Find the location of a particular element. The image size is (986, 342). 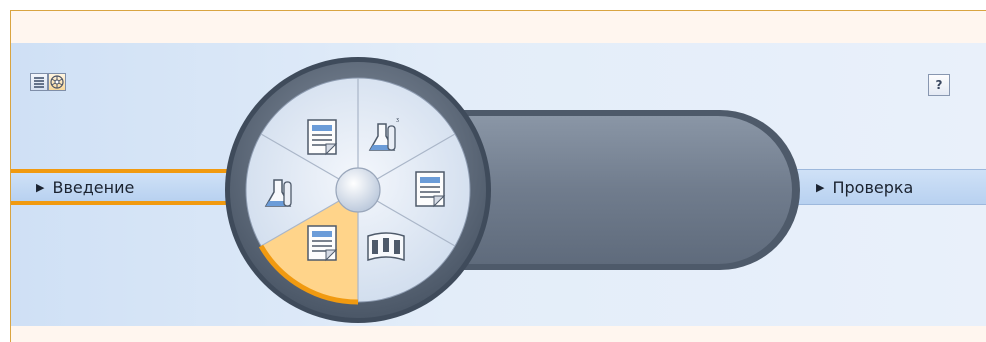

film-icon is located at coordinates (386, 247).